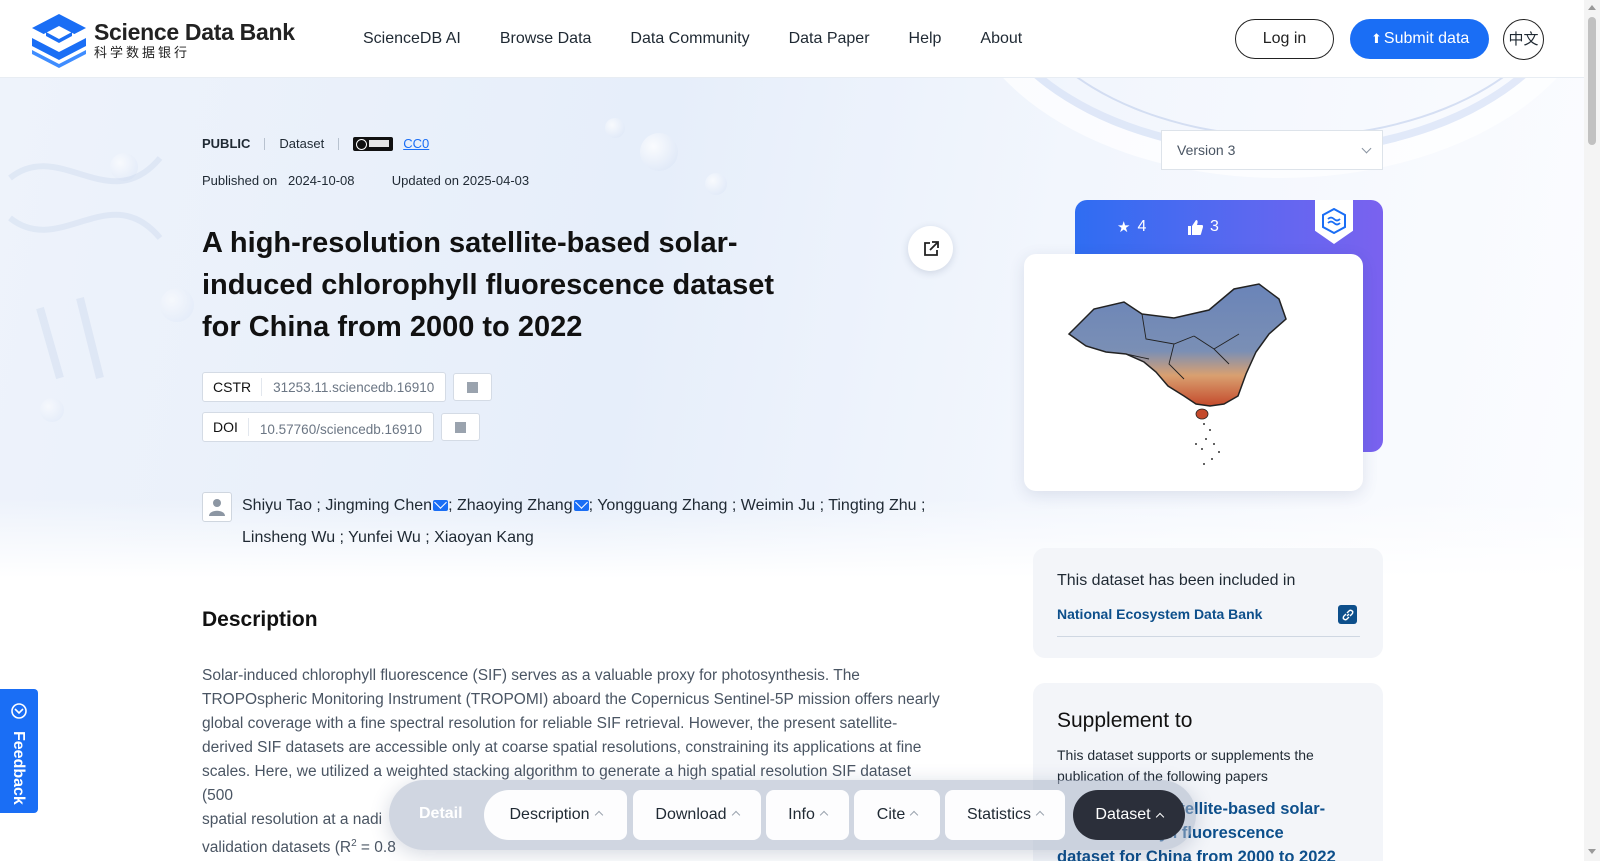 The image size is (1600, 861). I want to click on star-count-value: 4, so click(1142, 226).